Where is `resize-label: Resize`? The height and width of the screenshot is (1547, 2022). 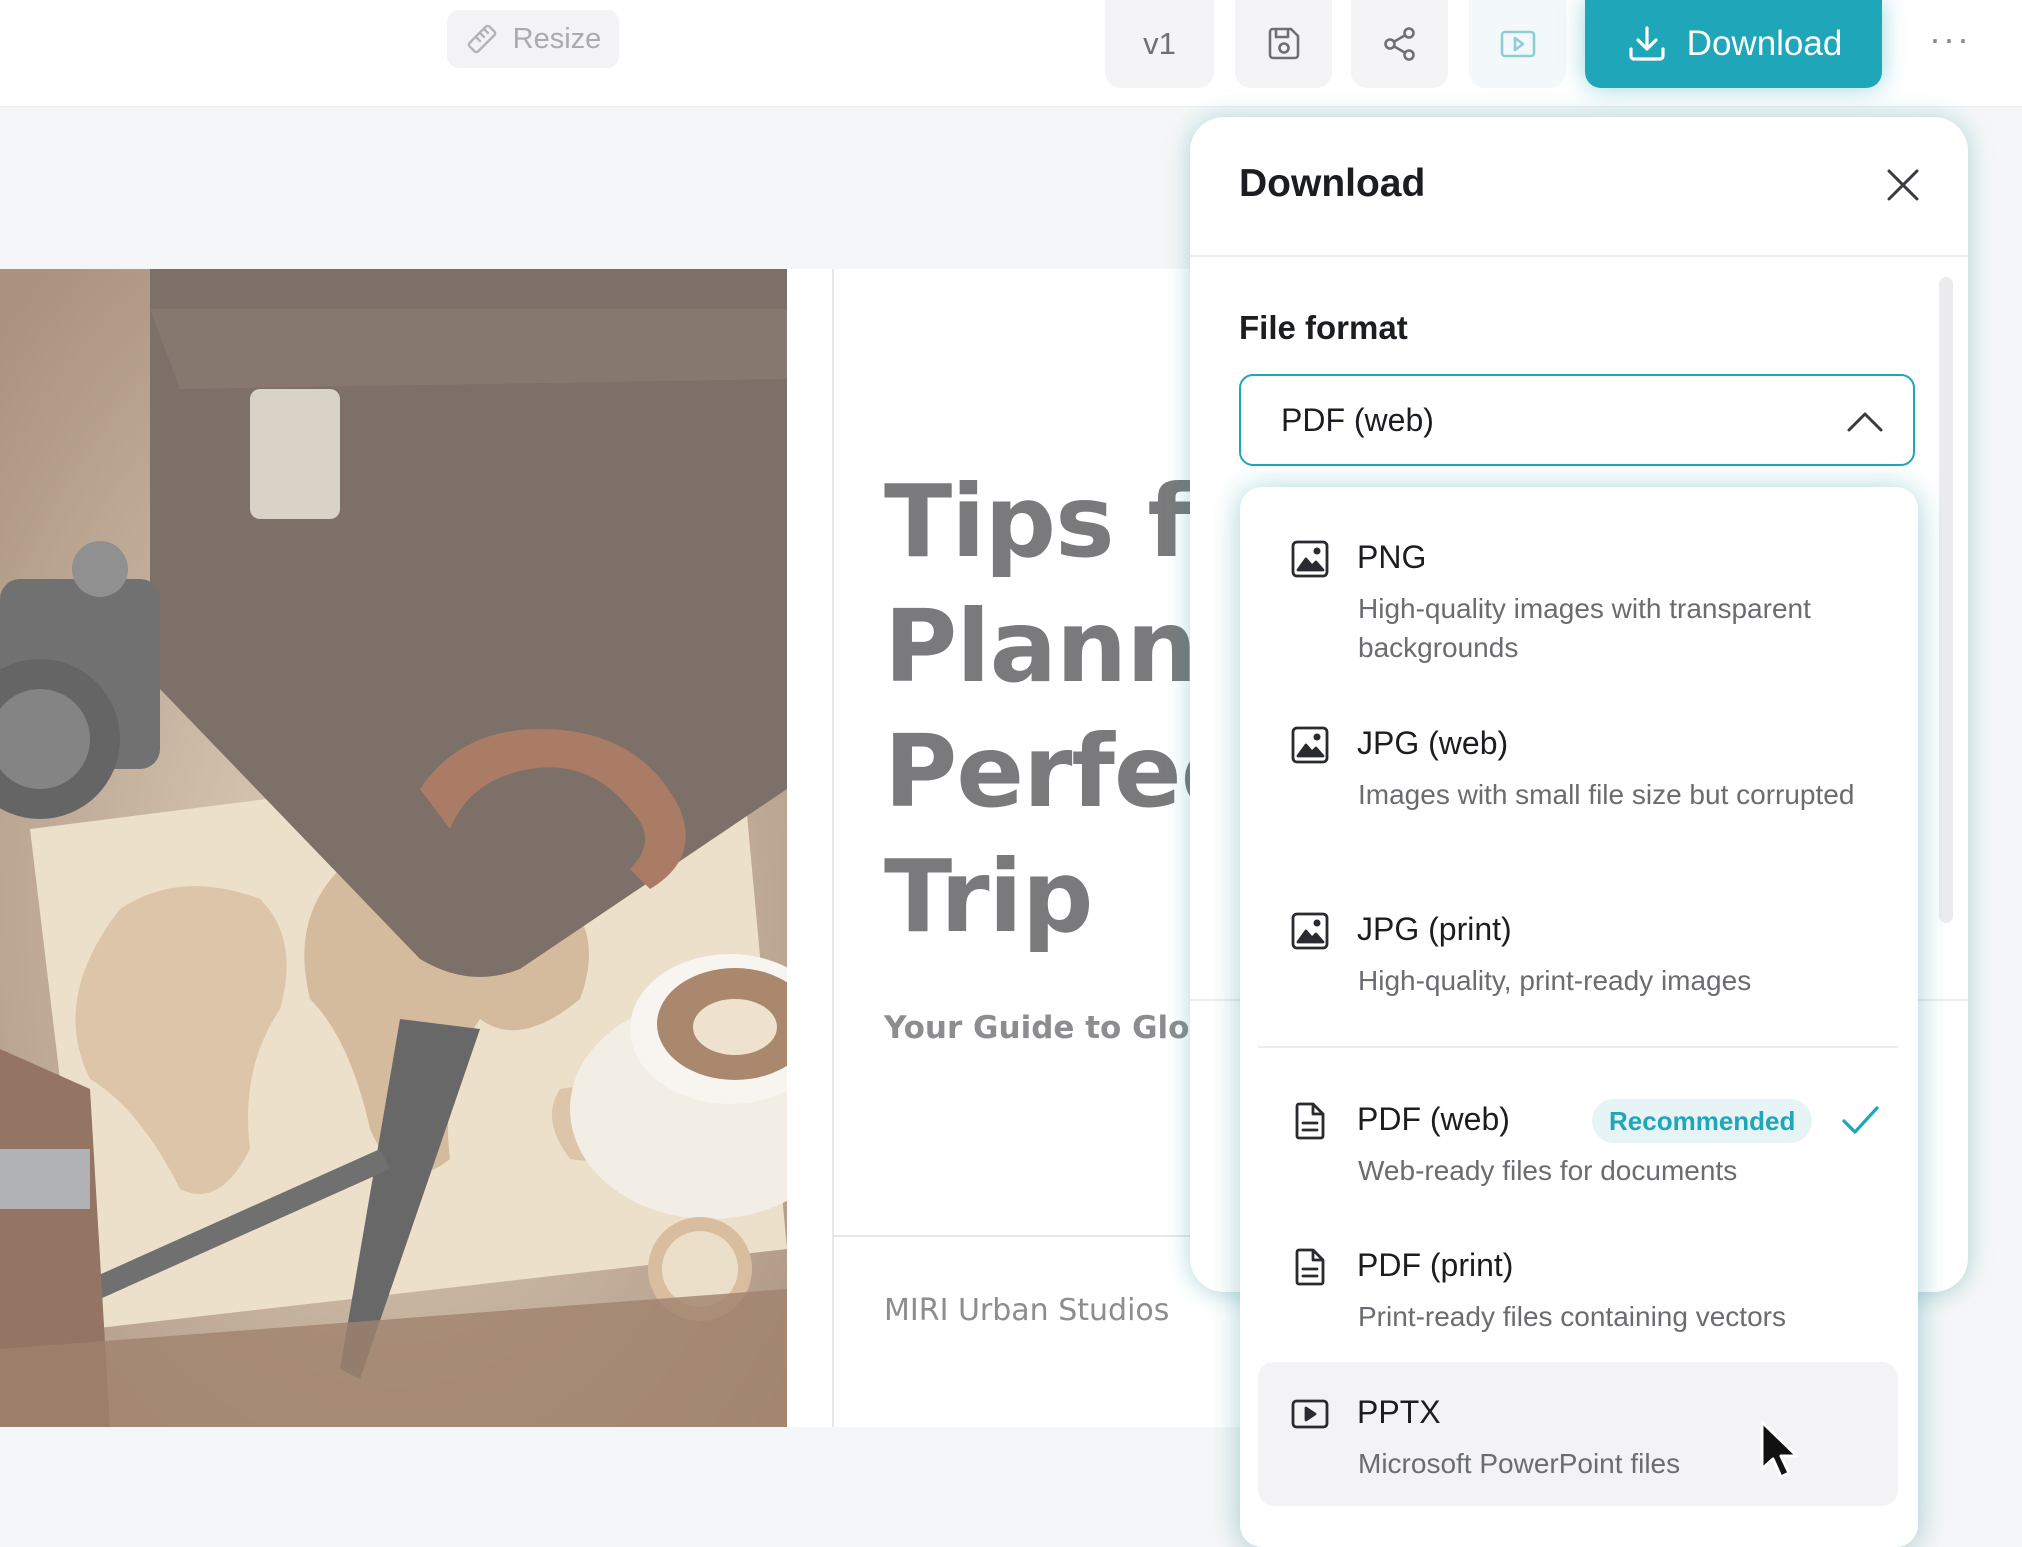
resize-label: Resize is located at coordinates (557, 38).